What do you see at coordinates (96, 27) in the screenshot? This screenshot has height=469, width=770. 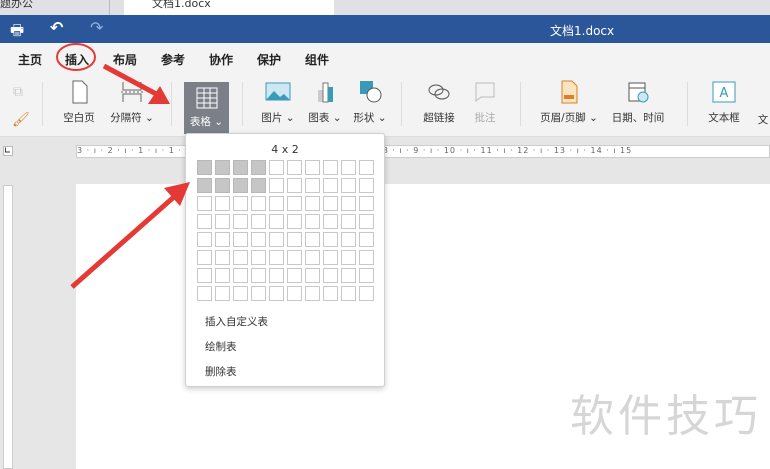 I see `redo-icon: ↷` at bounding box center [96, 27].